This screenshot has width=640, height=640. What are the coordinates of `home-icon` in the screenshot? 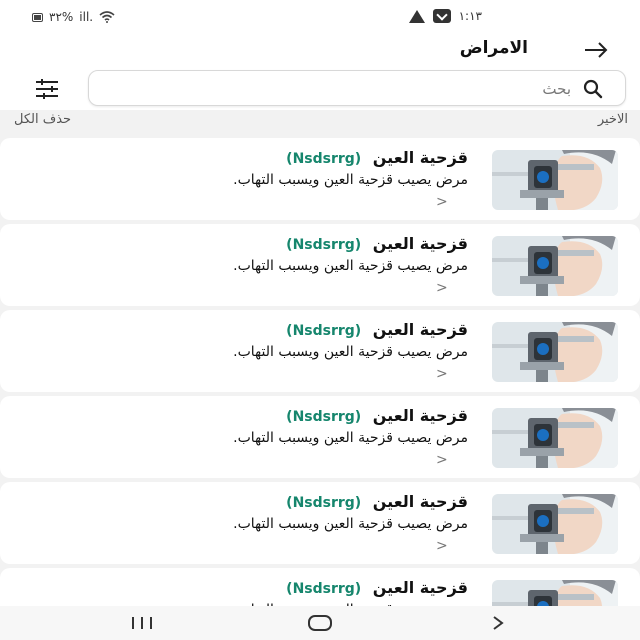 It's located at (320, 623).